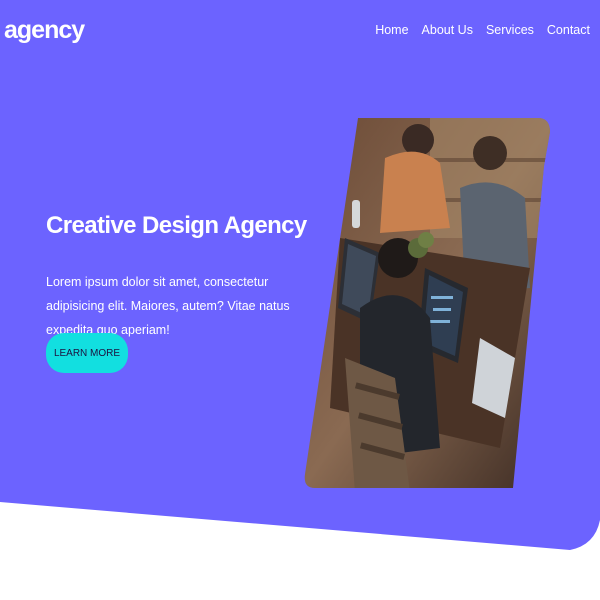  What do you see at coordinates (391, 30) in the screenshot?
I see `nav-link-home: Home` at bounding box center [391, 30].